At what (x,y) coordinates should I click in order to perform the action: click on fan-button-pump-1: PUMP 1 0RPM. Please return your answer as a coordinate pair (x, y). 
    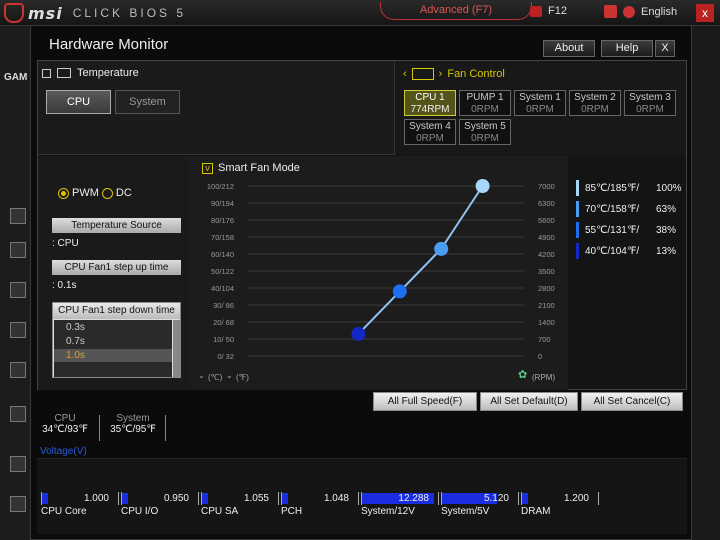
    Looking at the image, I should click on (485, 103).